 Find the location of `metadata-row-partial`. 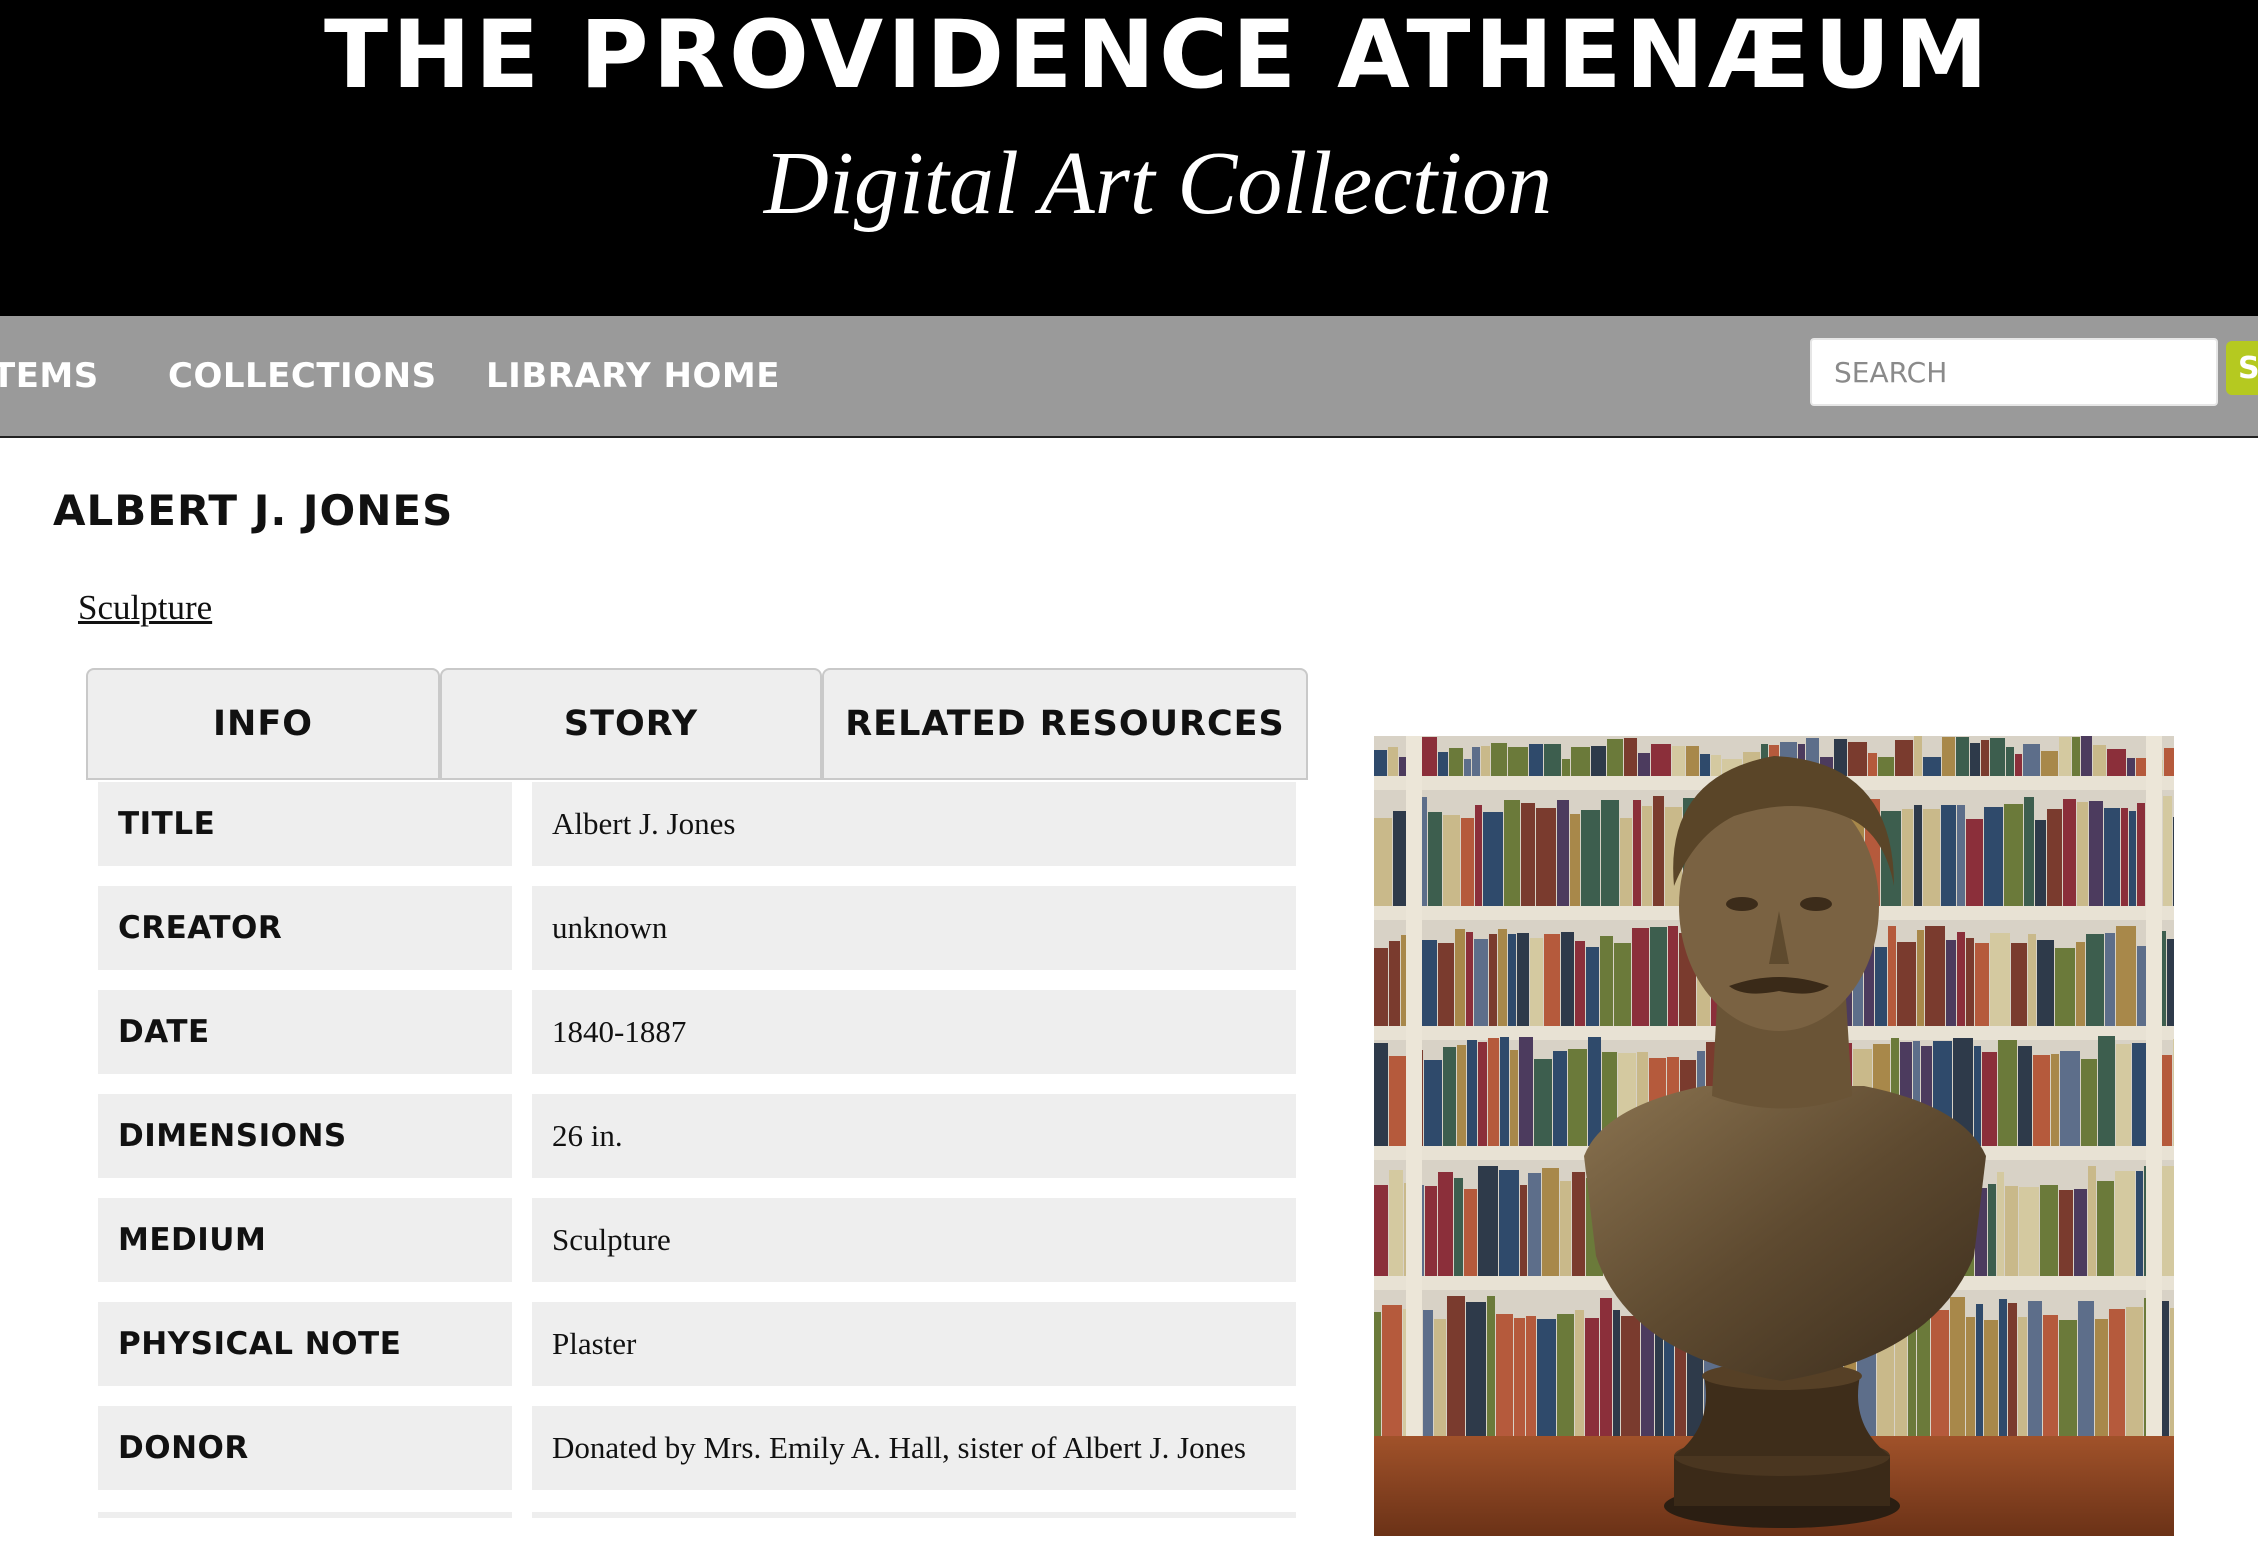

metadata-row-partial is located at coordinates (697, 1515).